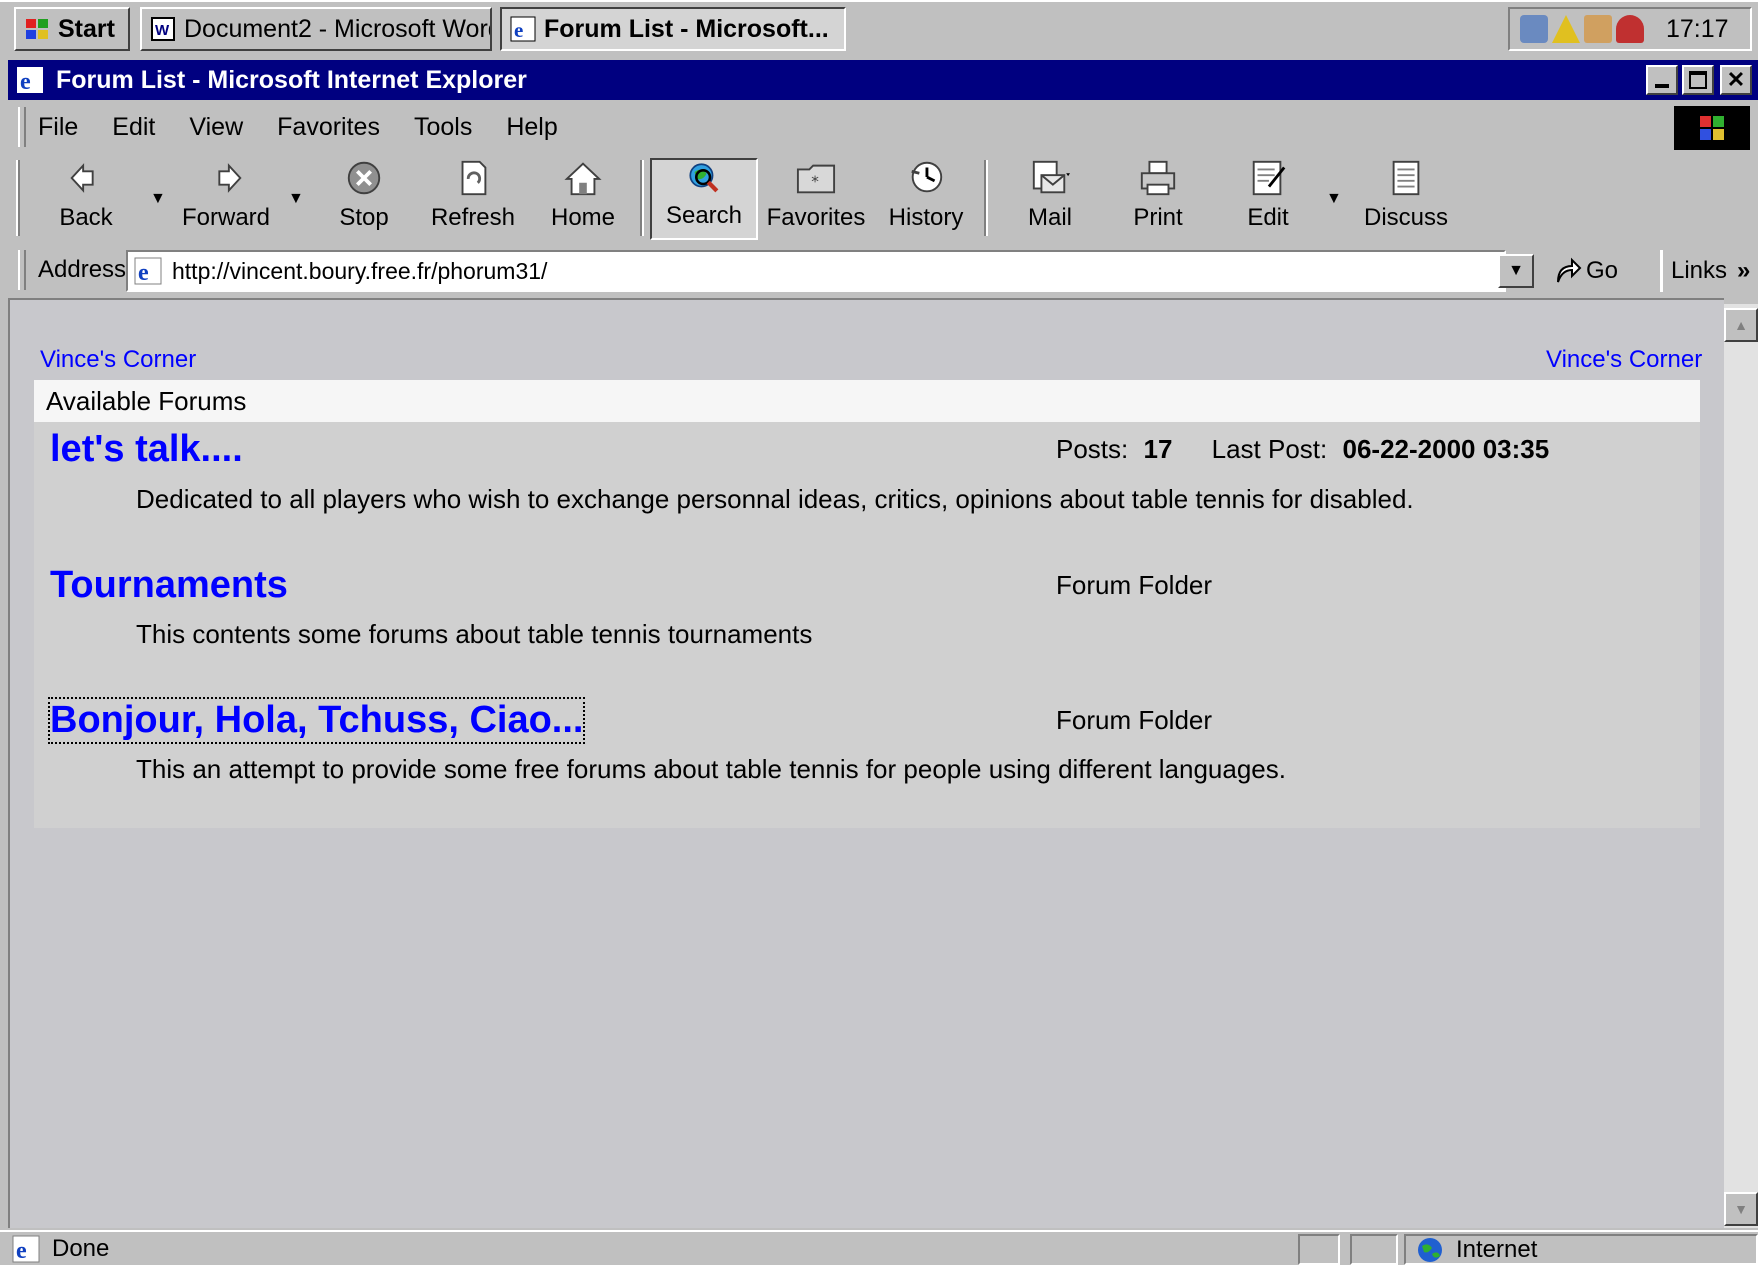 The image size is (1758, 1265). I want to click on search-button: Search, so click(704, 199).